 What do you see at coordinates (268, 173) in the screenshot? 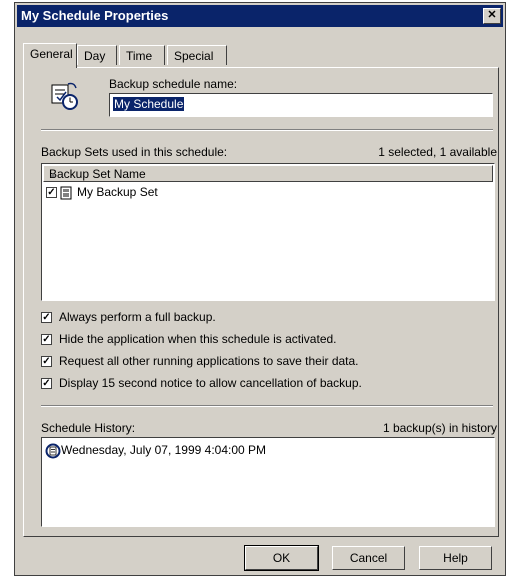
I see `column-header-backup-set-name: Backup Set Name ▲` at bounding box center [268, 173].